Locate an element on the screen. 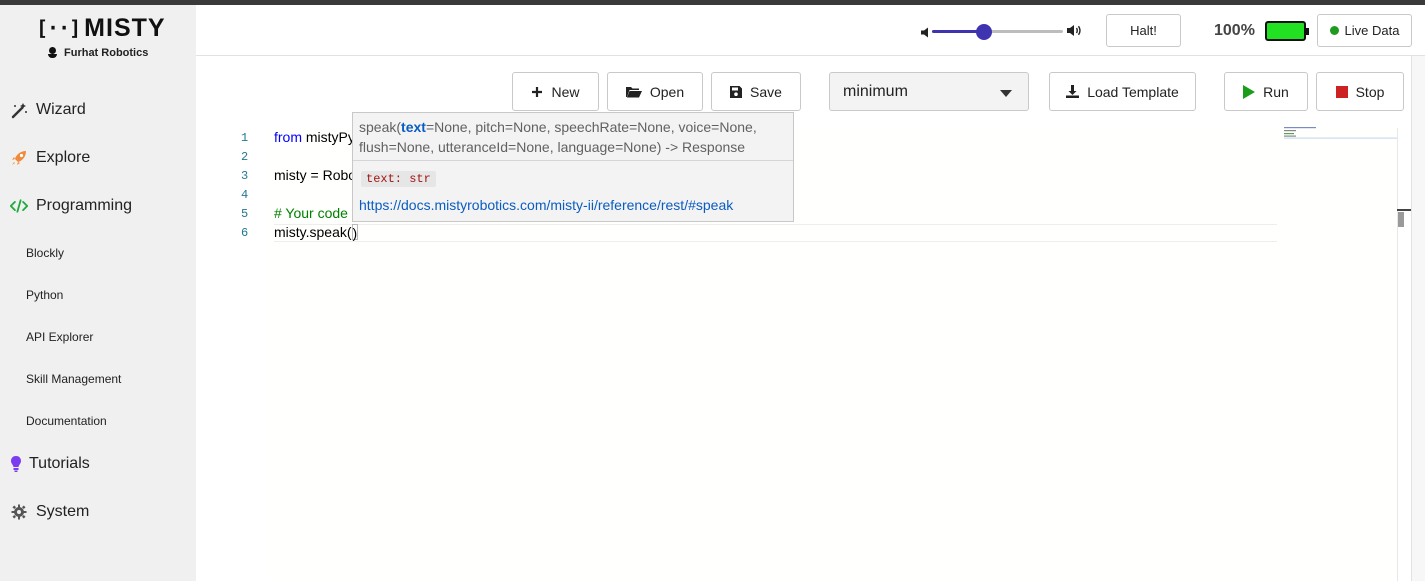 The image size is (1425, 581). sidebar-item-system: System is located at coordinates (49, 512).